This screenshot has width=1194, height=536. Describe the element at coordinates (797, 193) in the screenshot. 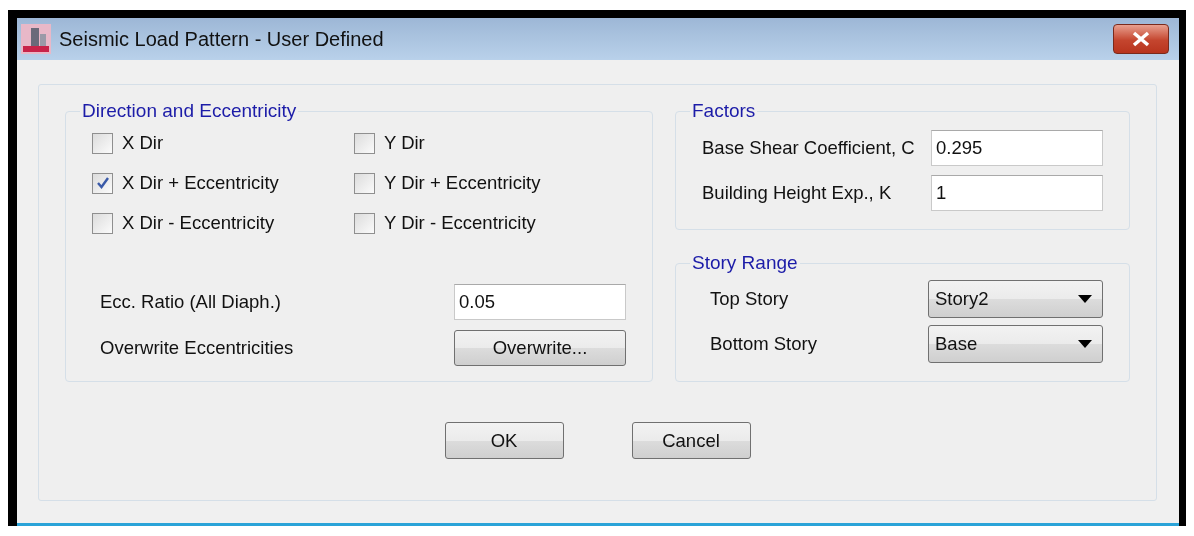

I see `field-label: Building Height Exp., K` at that location.